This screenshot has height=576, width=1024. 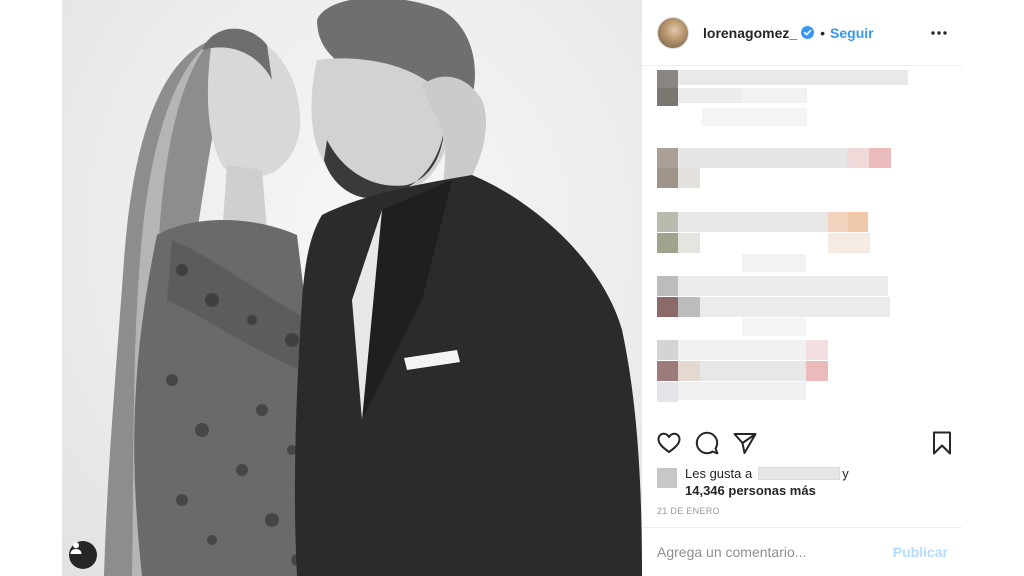 I want to click on post-header: lorenagomez_ • Seguir, so click(x=802, y=33).